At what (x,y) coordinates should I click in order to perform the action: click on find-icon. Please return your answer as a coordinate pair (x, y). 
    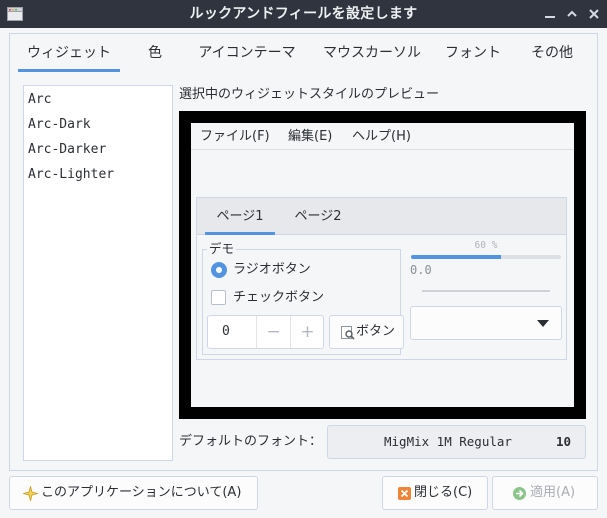
    Looking at the image, I should click on (348, 333).